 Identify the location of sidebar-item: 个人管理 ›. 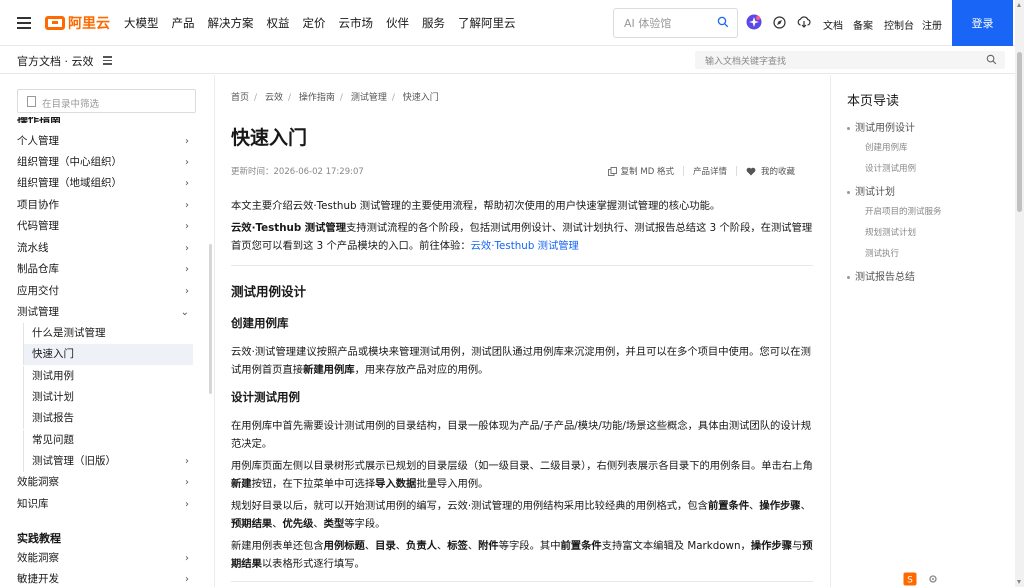
(105, 141).